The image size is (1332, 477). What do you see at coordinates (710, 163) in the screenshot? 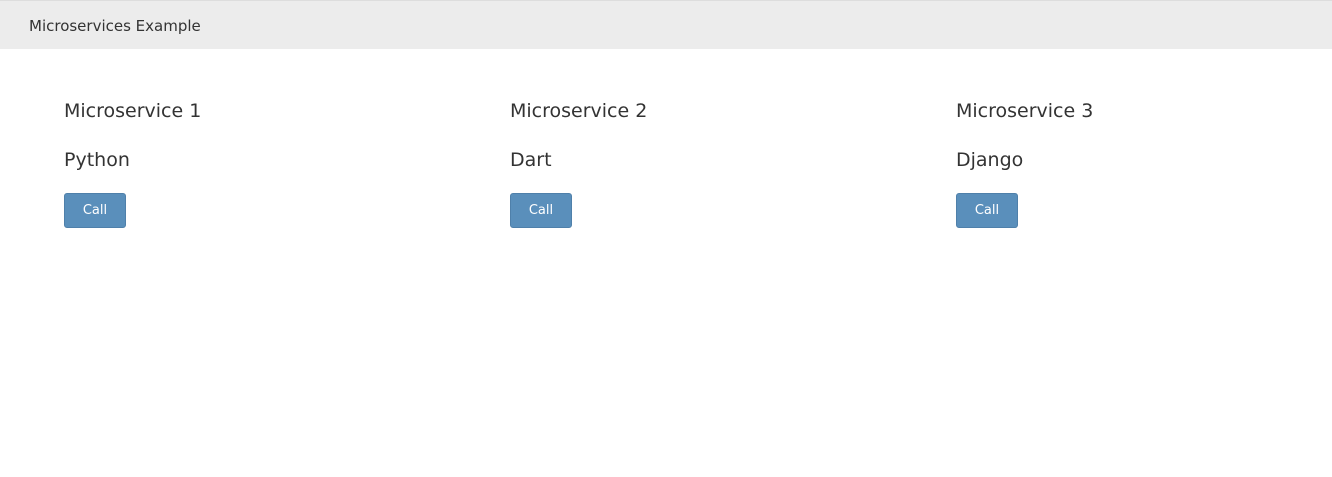
I see `microservice-card-2: Microservice 2 Dart Call` at bounding box center [710, 163].